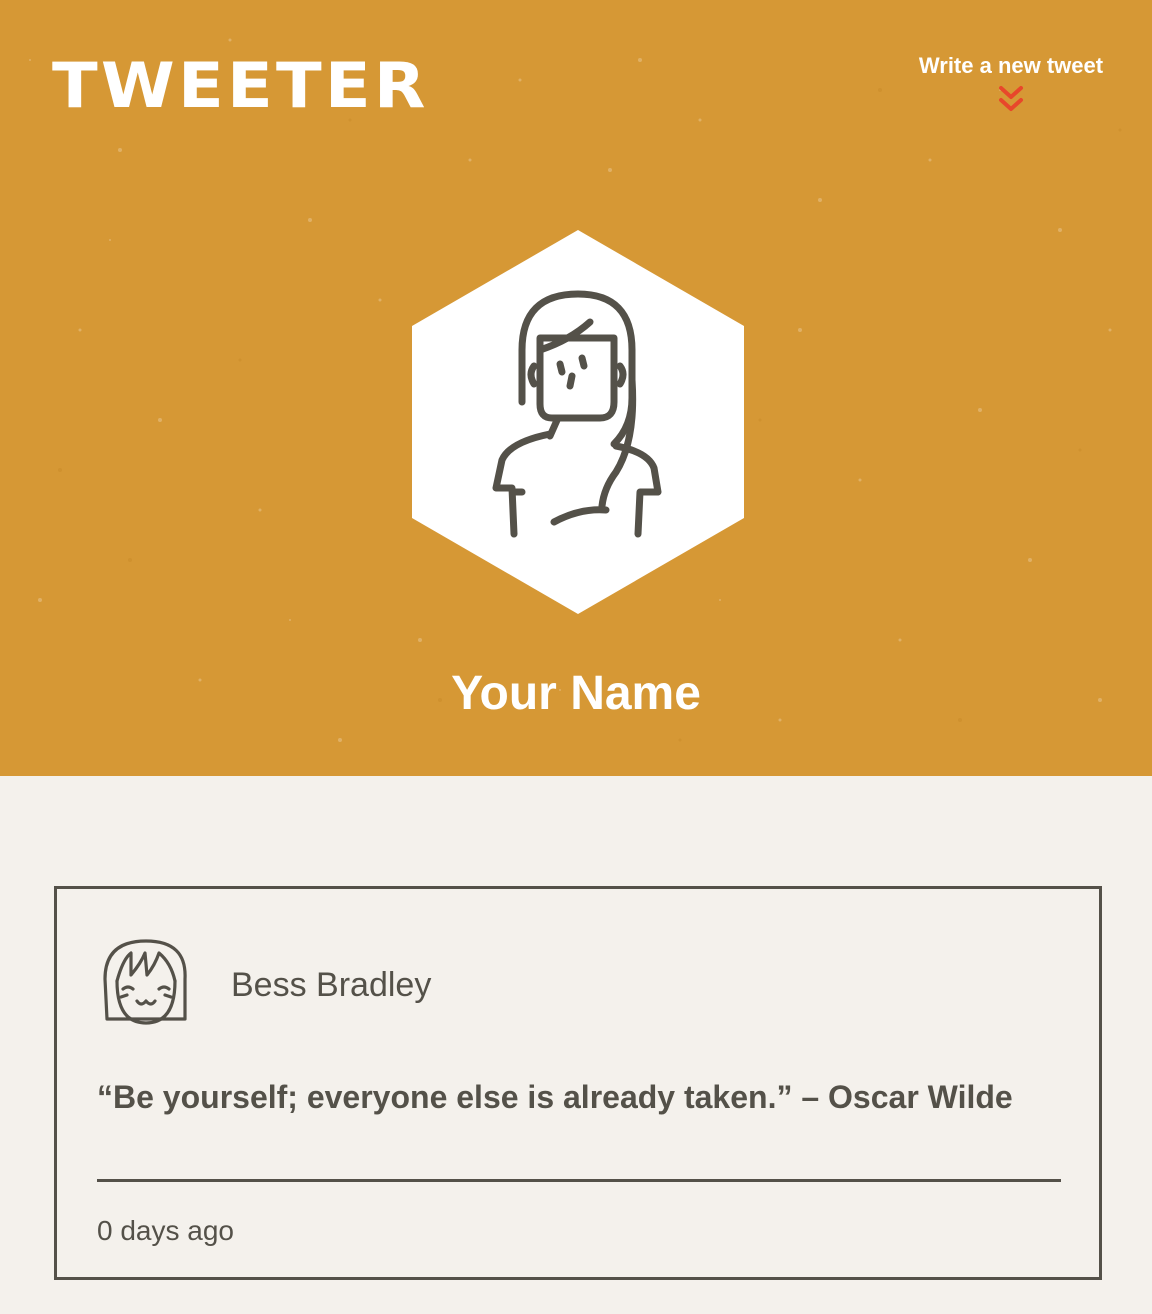 The height and width of the screenshot is (1314, 1152). I want to click on tweet-divider, so click(579, 1180).